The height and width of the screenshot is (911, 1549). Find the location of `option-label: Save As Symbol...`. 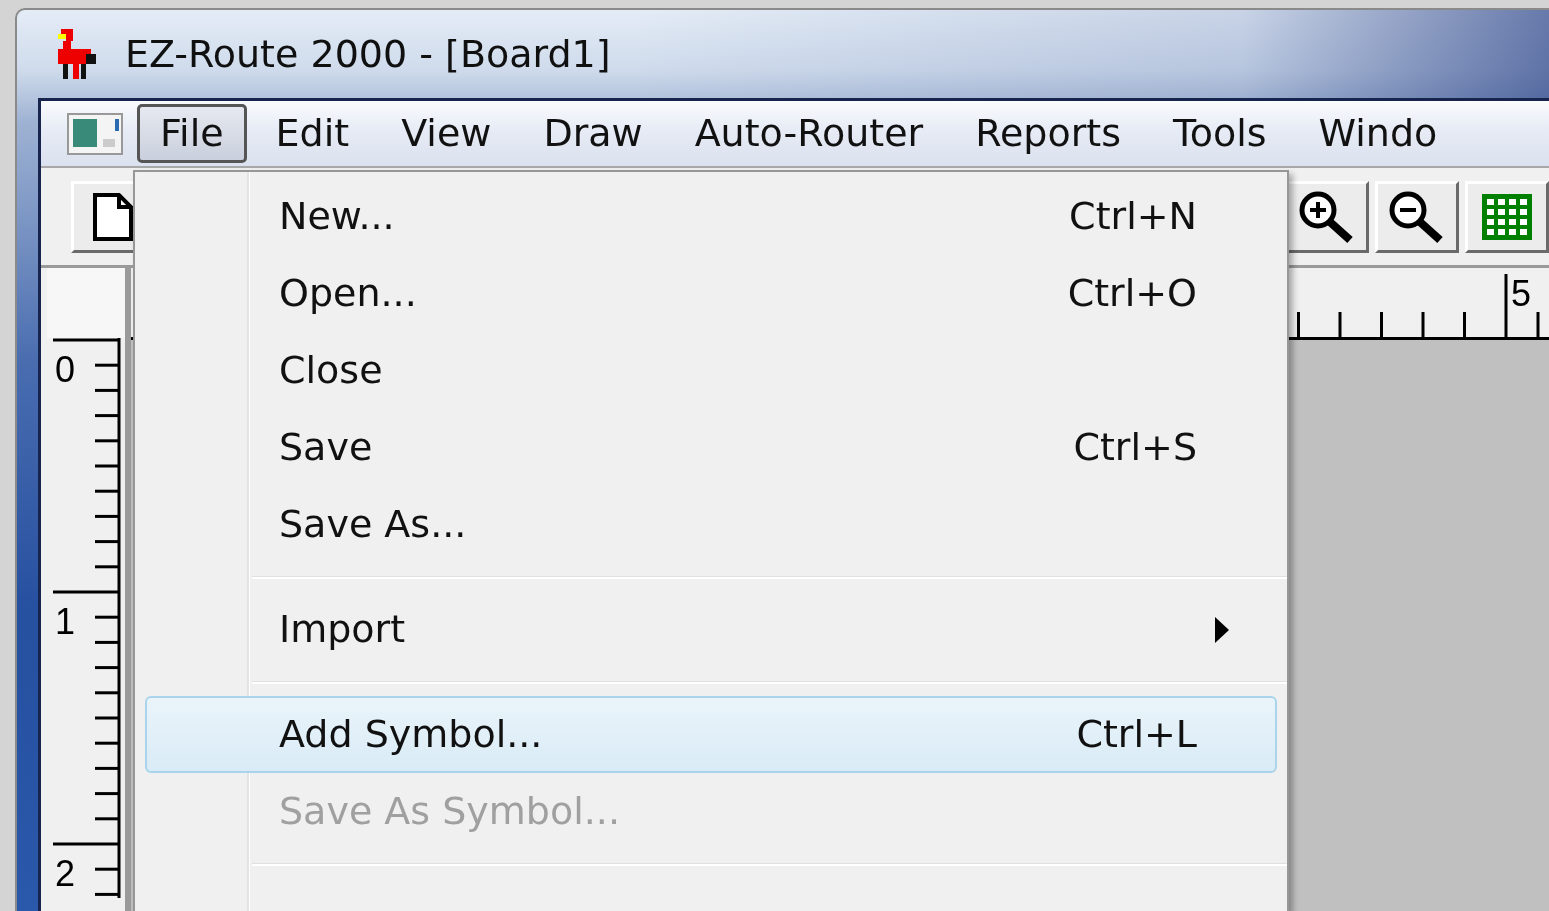

option-label: Save As Symbol... is located at coordinates (450, 811).